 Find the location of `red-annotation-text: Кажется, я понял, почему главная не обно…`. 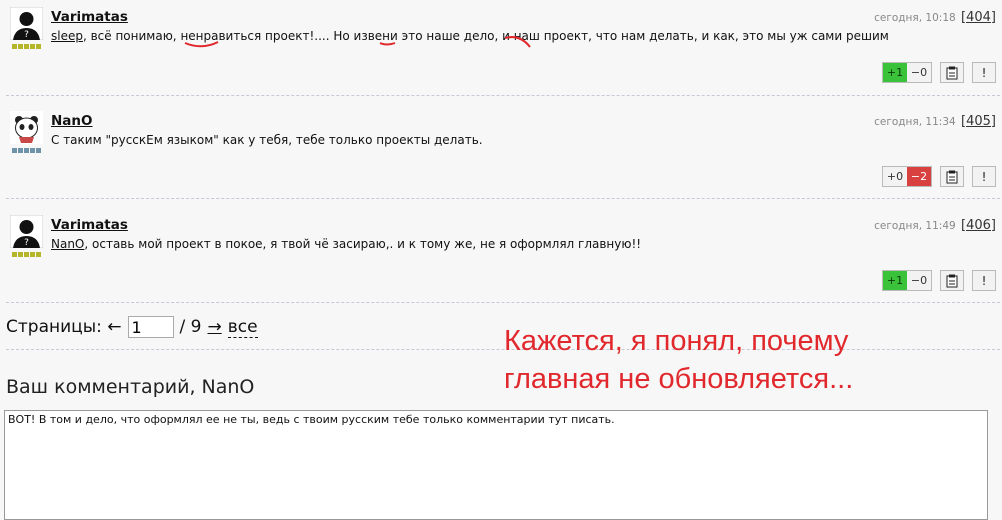

red-annotation-text: Кажется, я понял, почему главная не обно… is located at coordinates (679, 360).